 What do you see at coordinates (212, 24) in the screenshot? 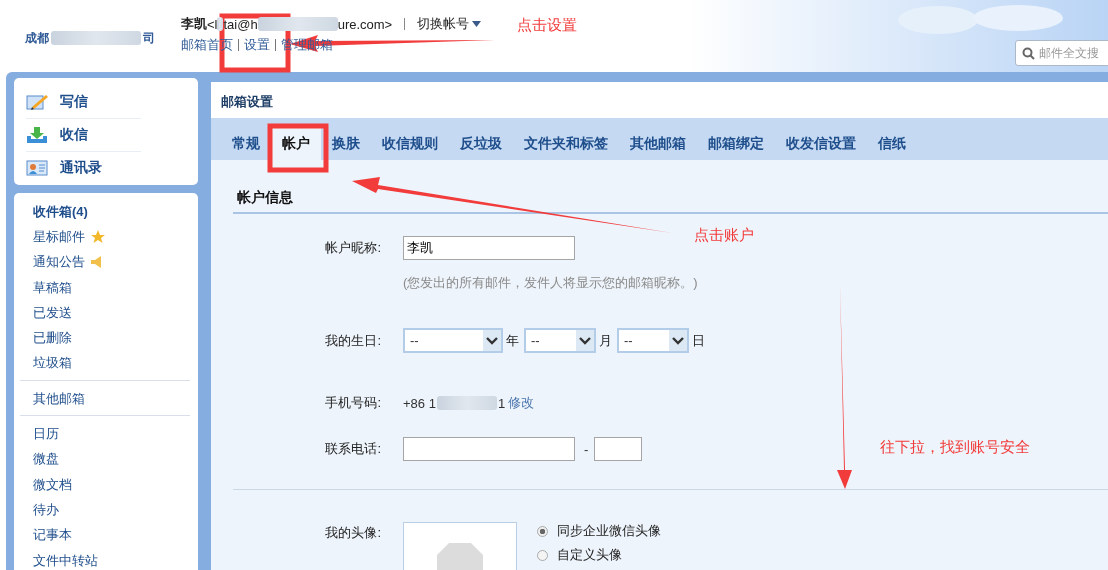
I see `email-text: <l` at bounding box center [212, 24].